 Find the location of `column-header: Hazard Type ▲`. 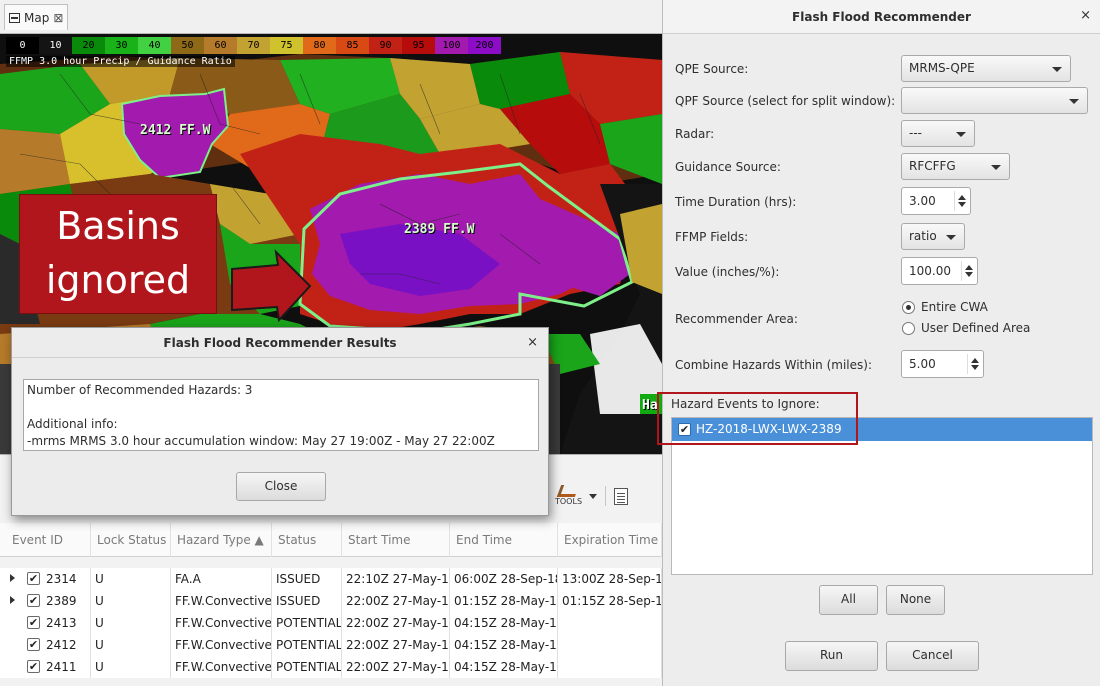

column-header: Hazard Type ▲ is located at coordinates (221, 540).